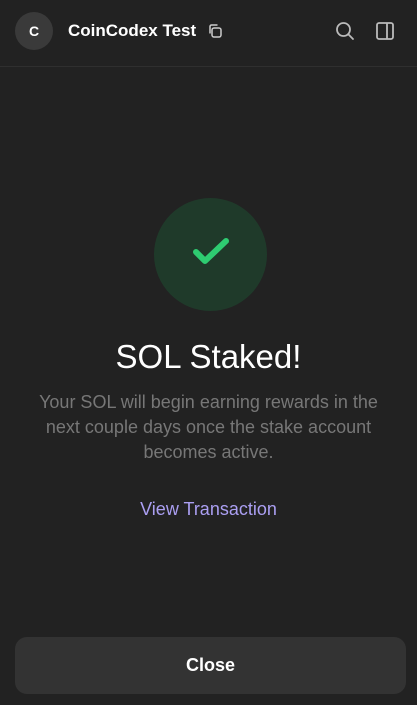  I want to click on header: C CoinCodex Test, so click(208, 33).